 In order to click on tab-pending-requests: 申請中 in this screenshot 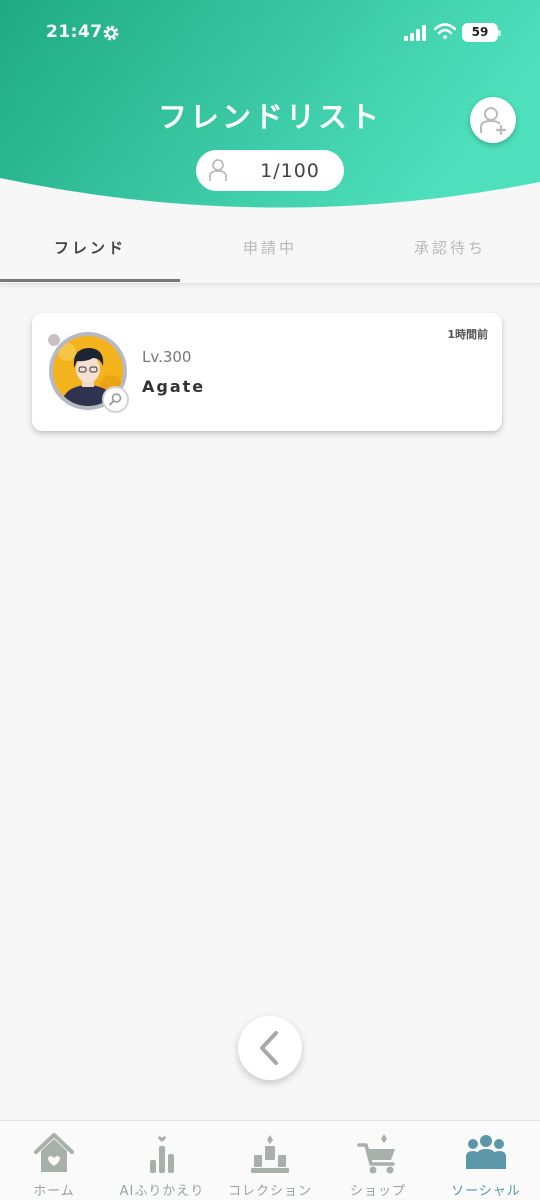, I will do `click(270, 252)`.